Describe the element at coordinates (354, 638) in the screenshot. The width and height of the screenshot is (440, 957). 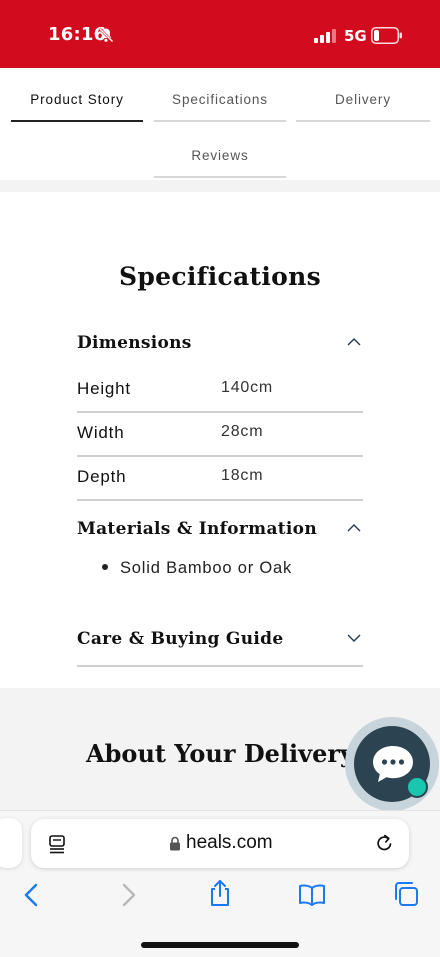
I see `chevron-down-icon` at that location.